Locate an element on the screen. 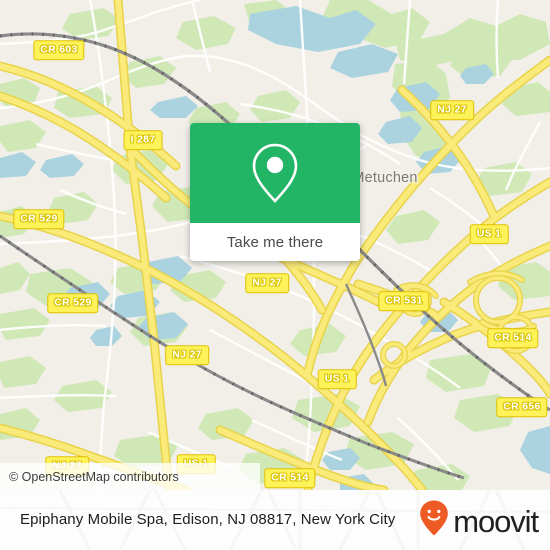 The width and height of the screenshot is (550, 550). road-shield-nj-27-center: NJ 27 is located at coordinates (267, 283).